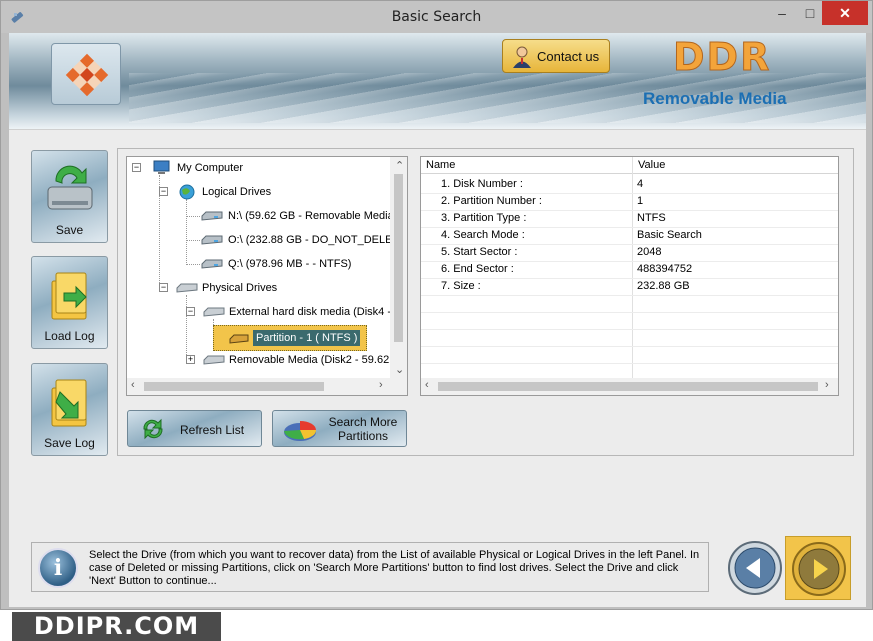 The image size is (873, 641). I want to click on title-bar: Basic Search – □ ✕, so click(436, 17).